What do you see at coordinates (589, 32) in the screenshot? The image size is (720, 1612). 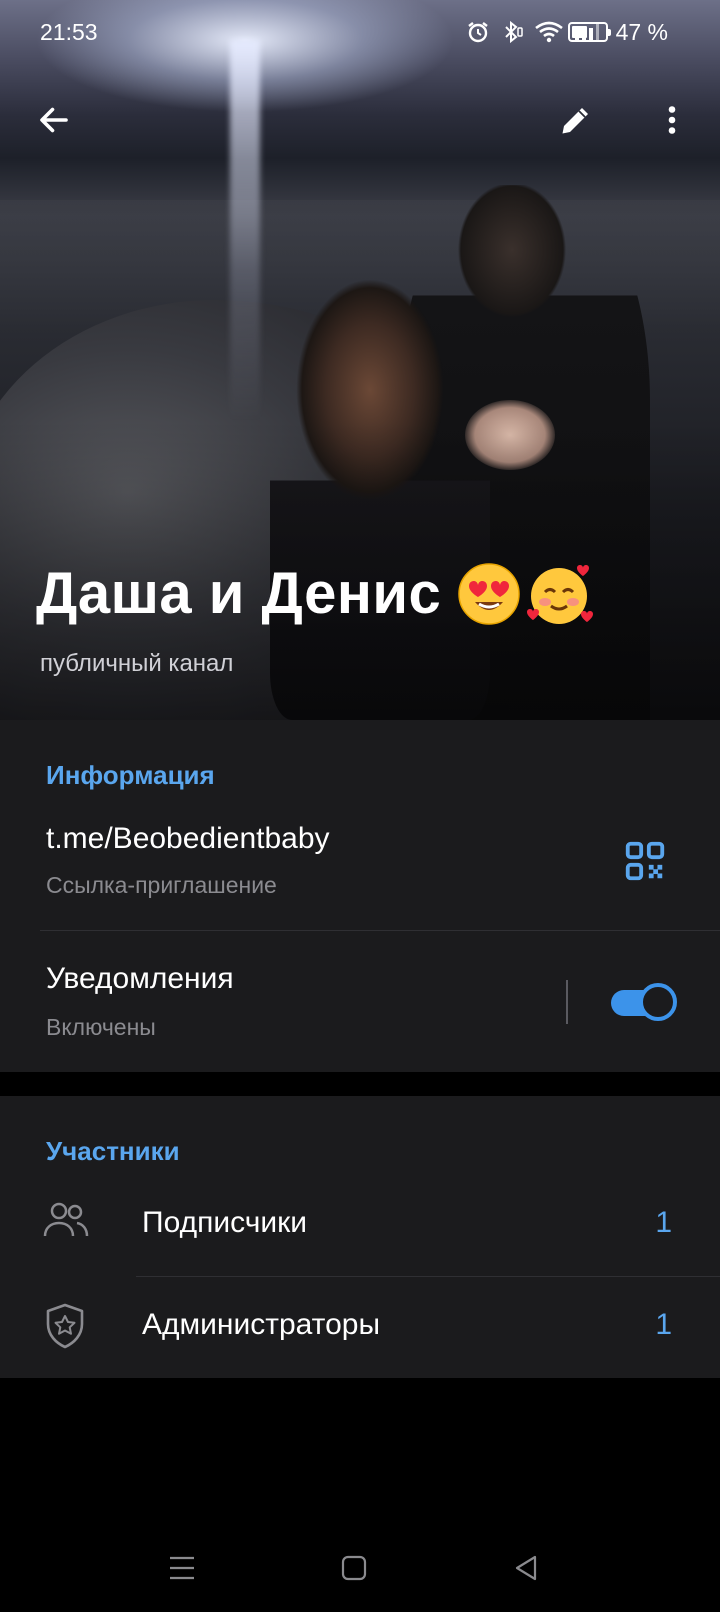 I see `battery-icon` at bounding box center [589, 32].